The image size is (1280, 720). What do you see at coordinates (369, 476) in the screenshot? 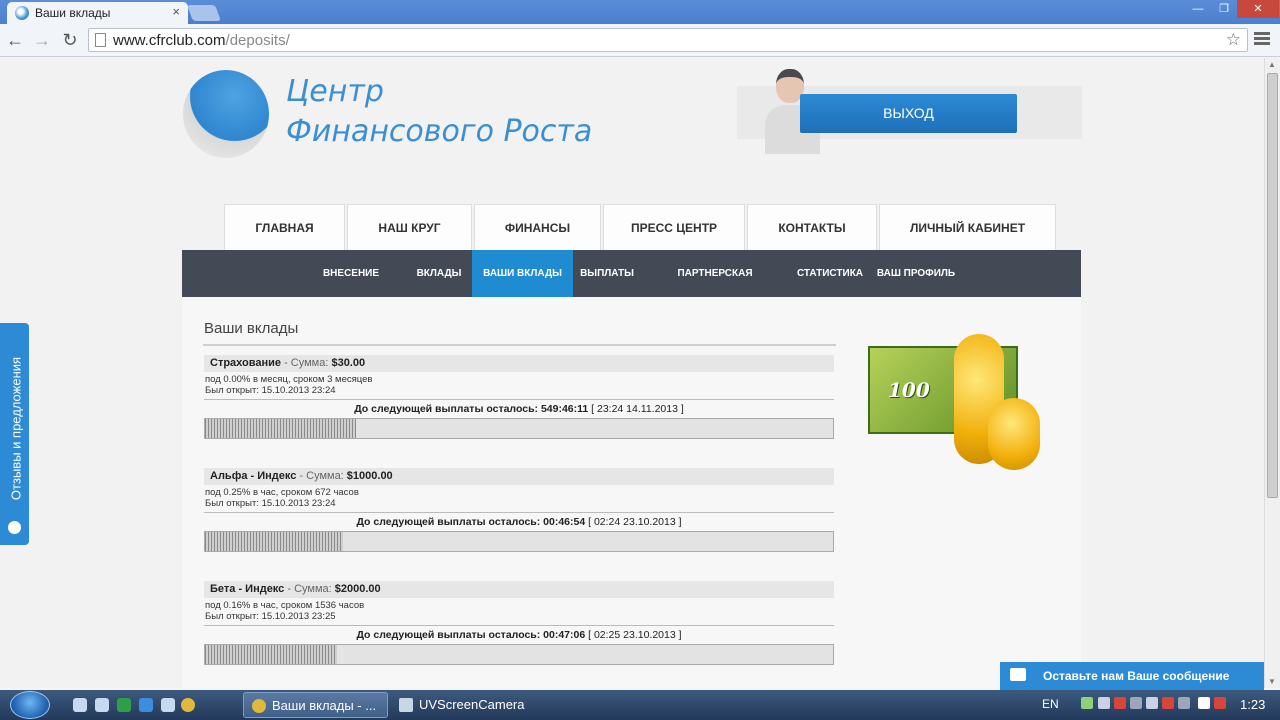
I see `deposit-amount: $1000.00` at bounding box center [369, 476].